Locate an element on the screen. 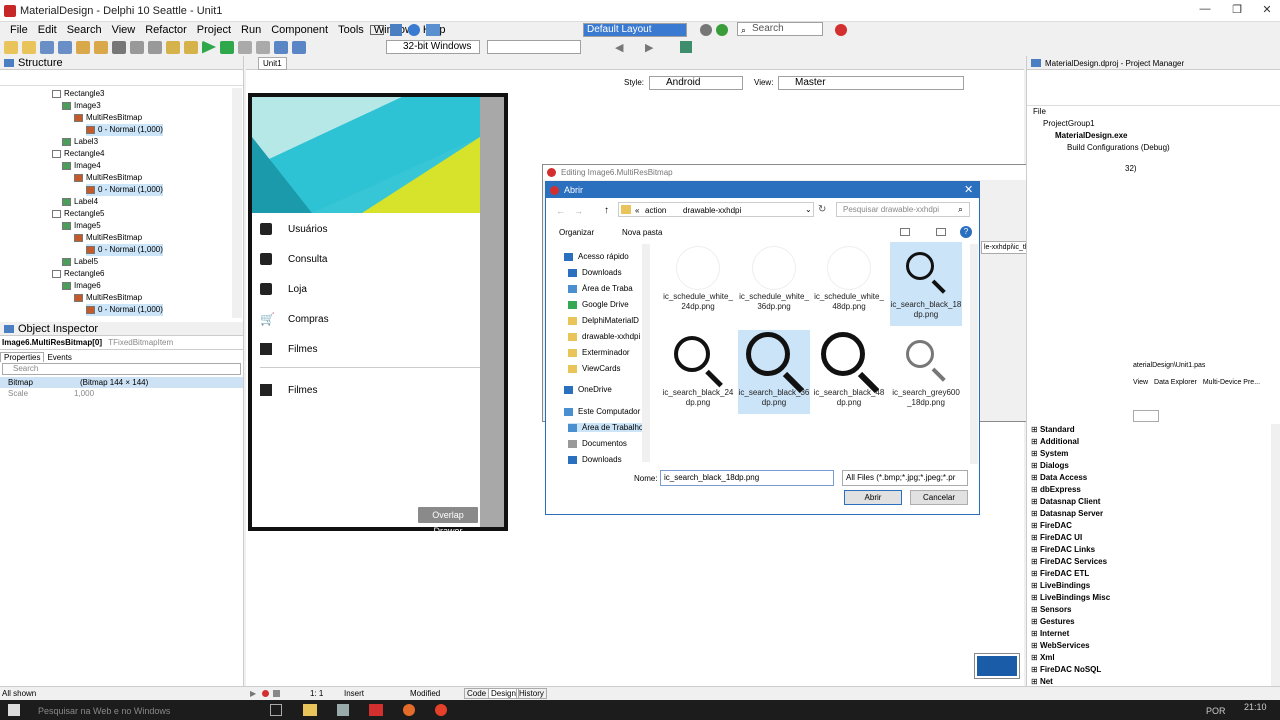 This screenshot has height=720, width=1280. palette-category: ⊞ FireDAC Links is located at coordinates (1063, 550).